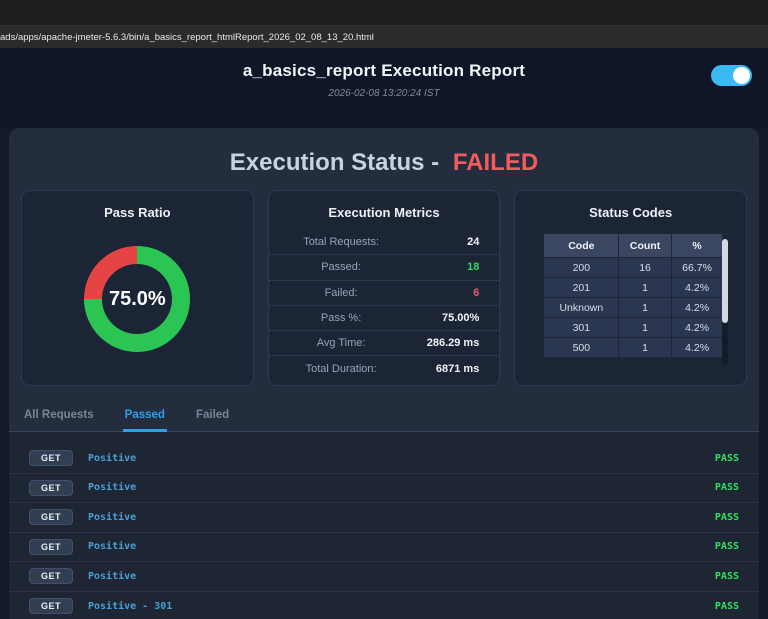  Describe the element at coordinates (731, 75) in the screenshot. I see `theme-toggle` at that location.